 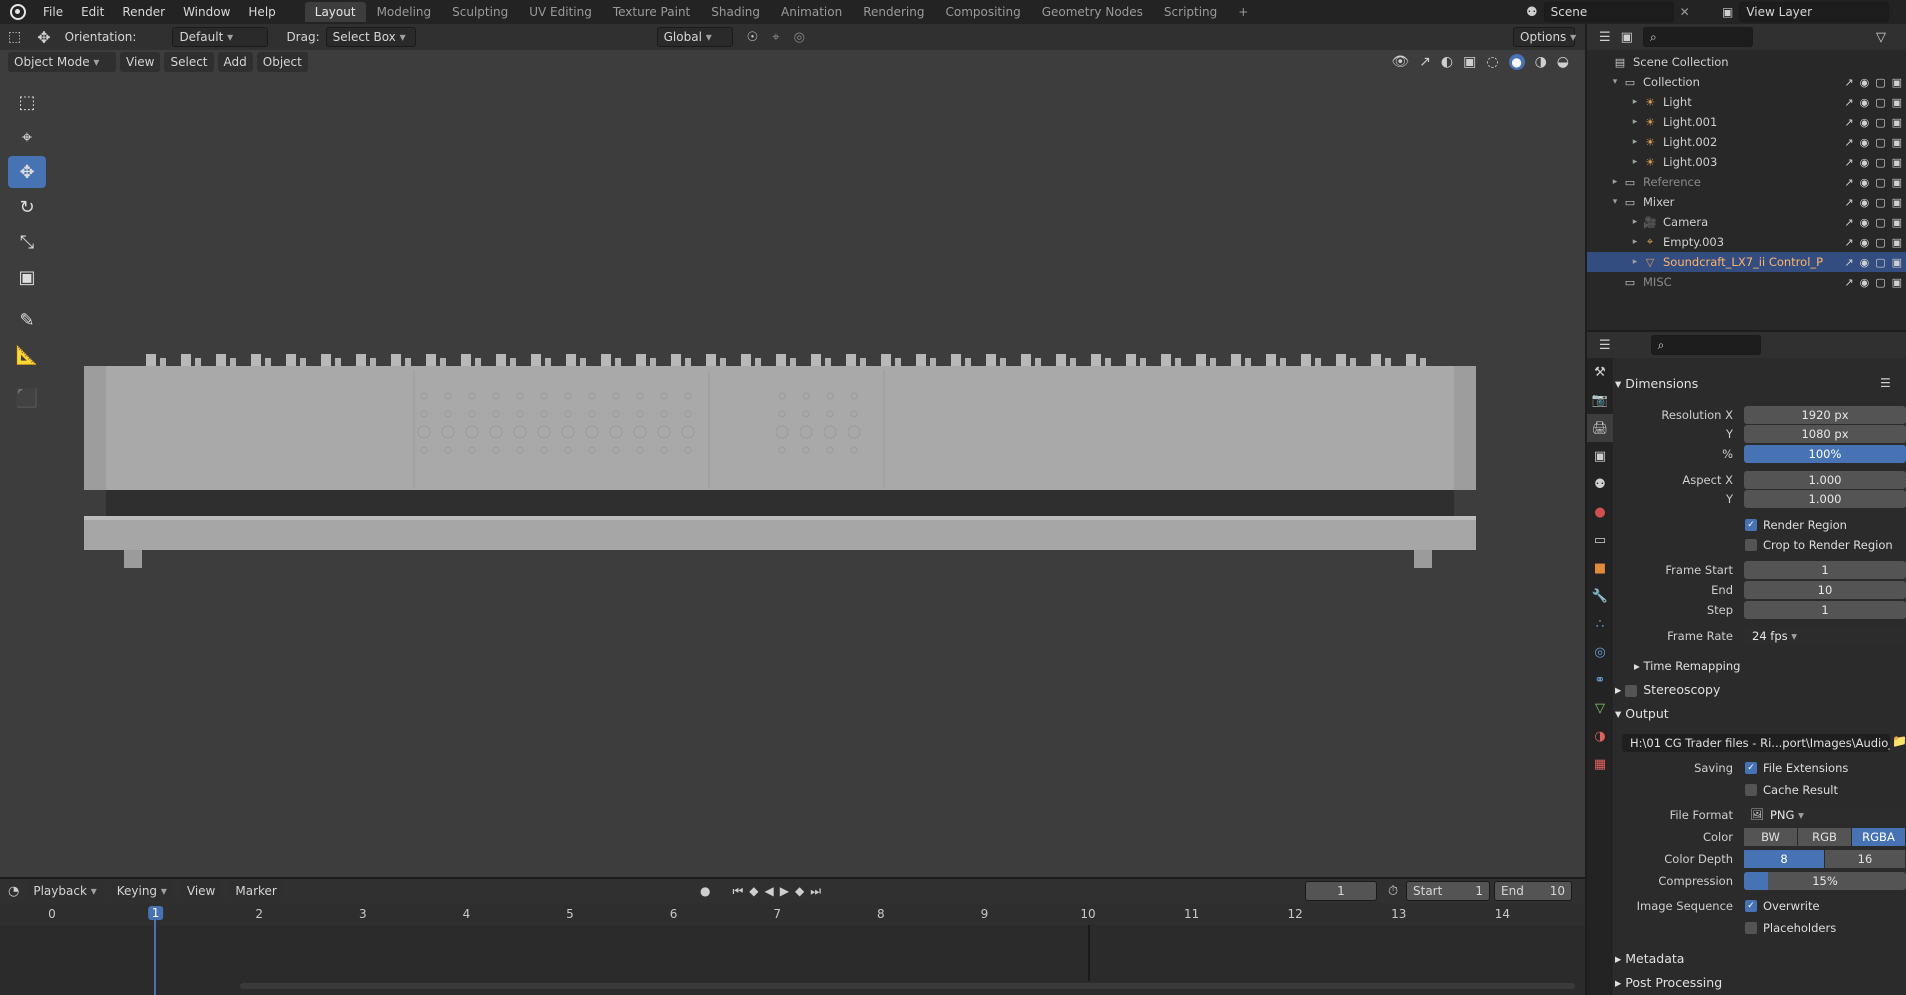 I want to click on folder-icon: 📁, so click(x=1899, y=741).